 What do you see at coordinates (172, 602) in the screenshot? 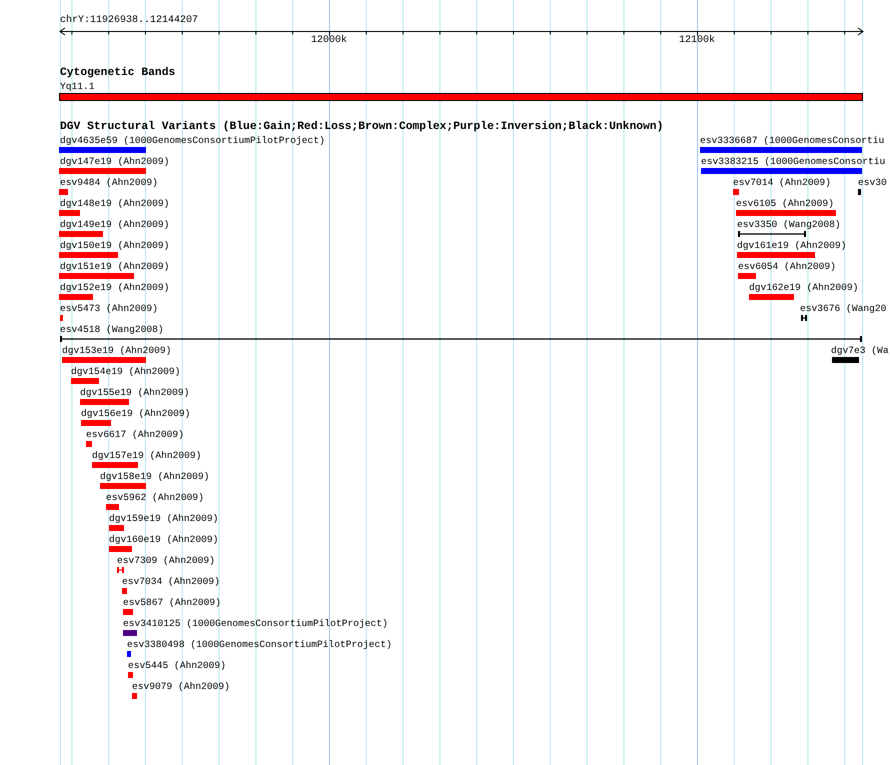
I see `feature-label: esv5867 (Ahn2009)` at bounding box center [172, 602].